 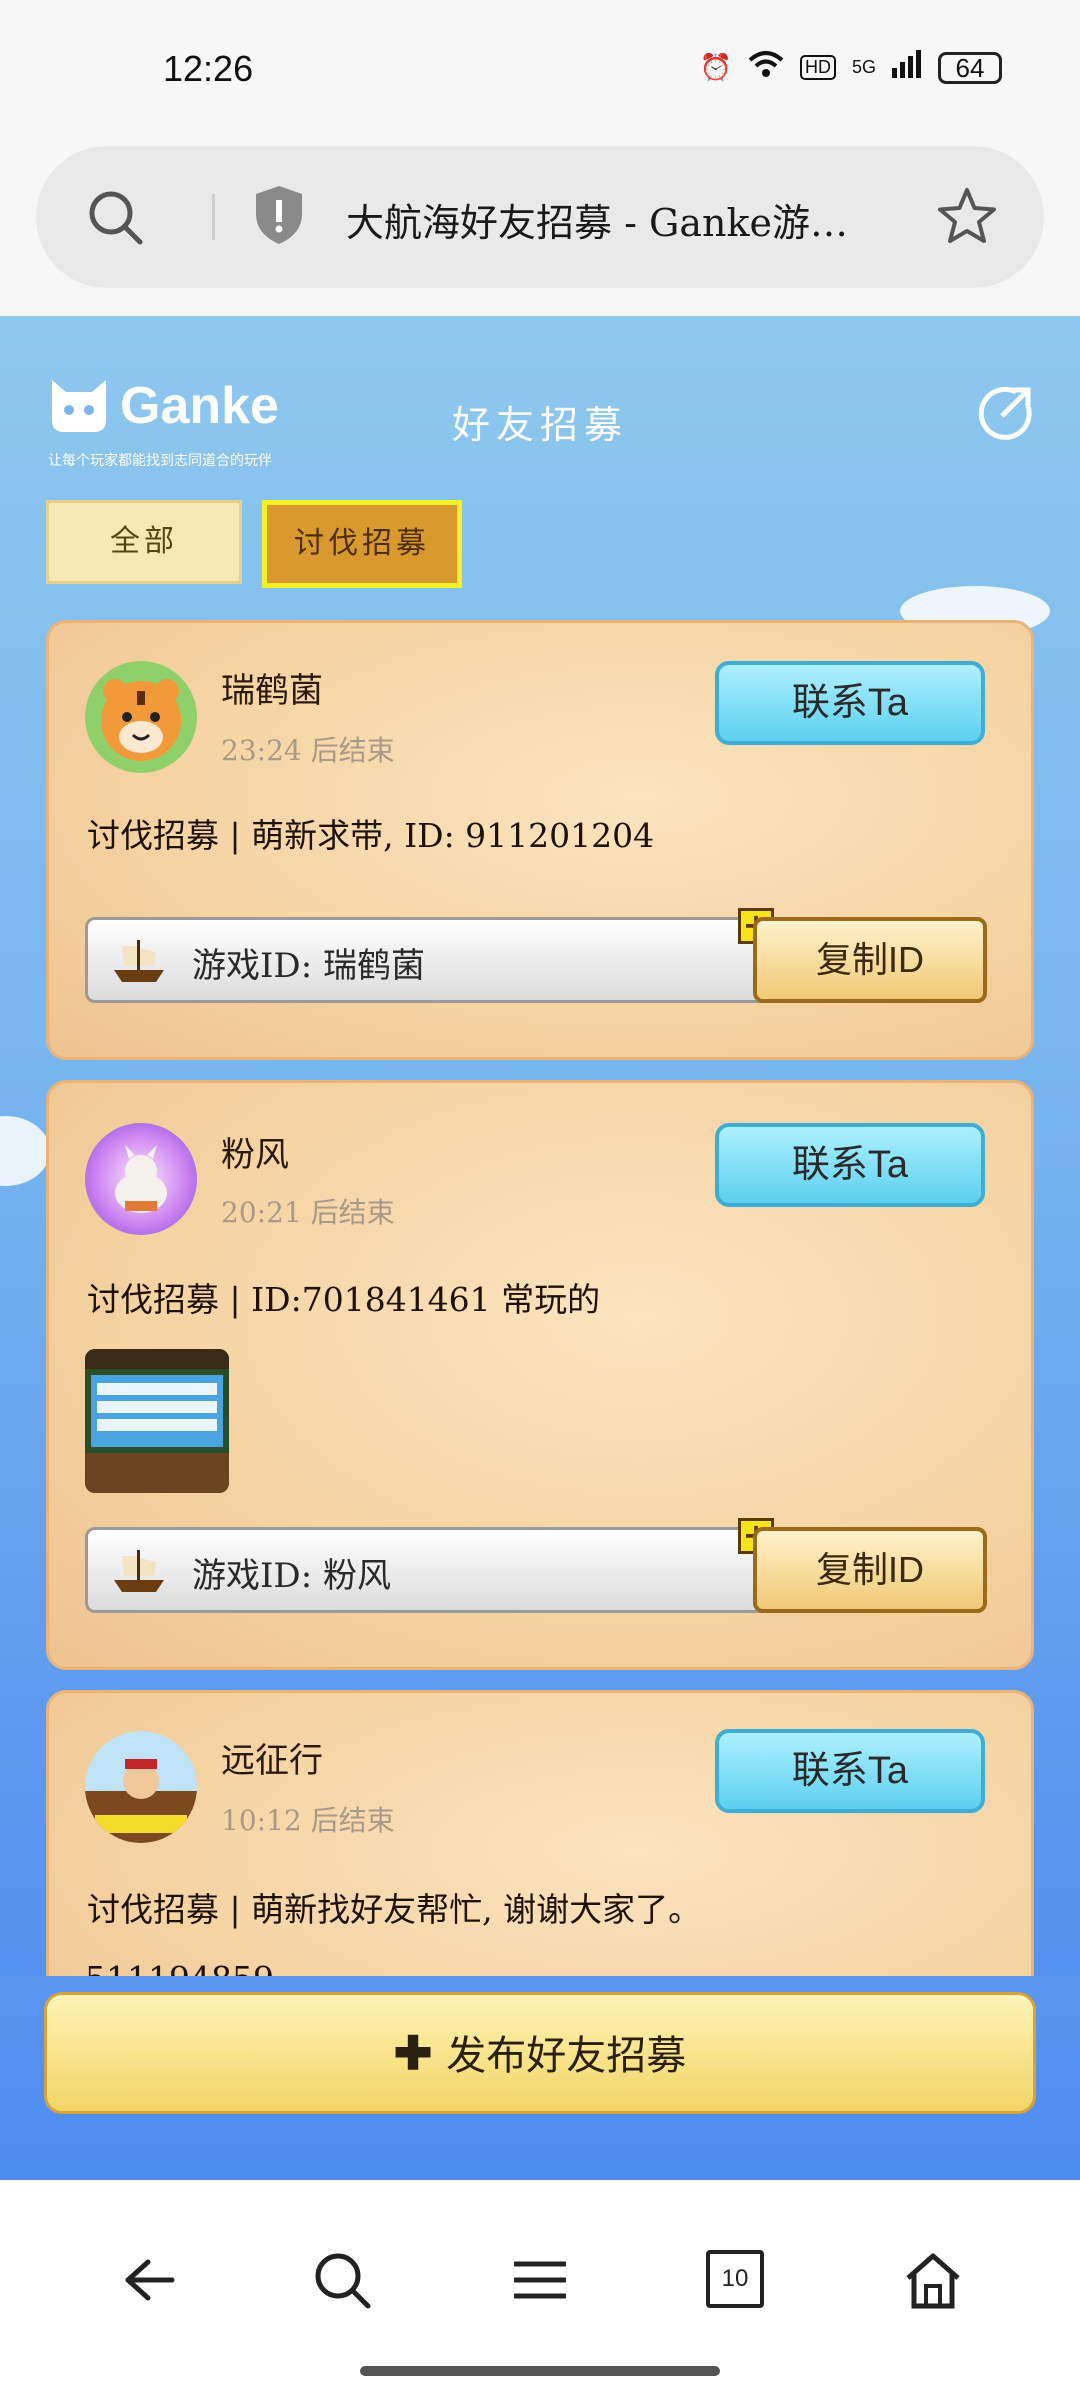 What do you see at coordinates (394, 1909) in the screenshot?
I see `post-text: 讨伐招募 | 萌新找好友帮忙, 谢谢大家了。` at bounding box center [394, 1909].